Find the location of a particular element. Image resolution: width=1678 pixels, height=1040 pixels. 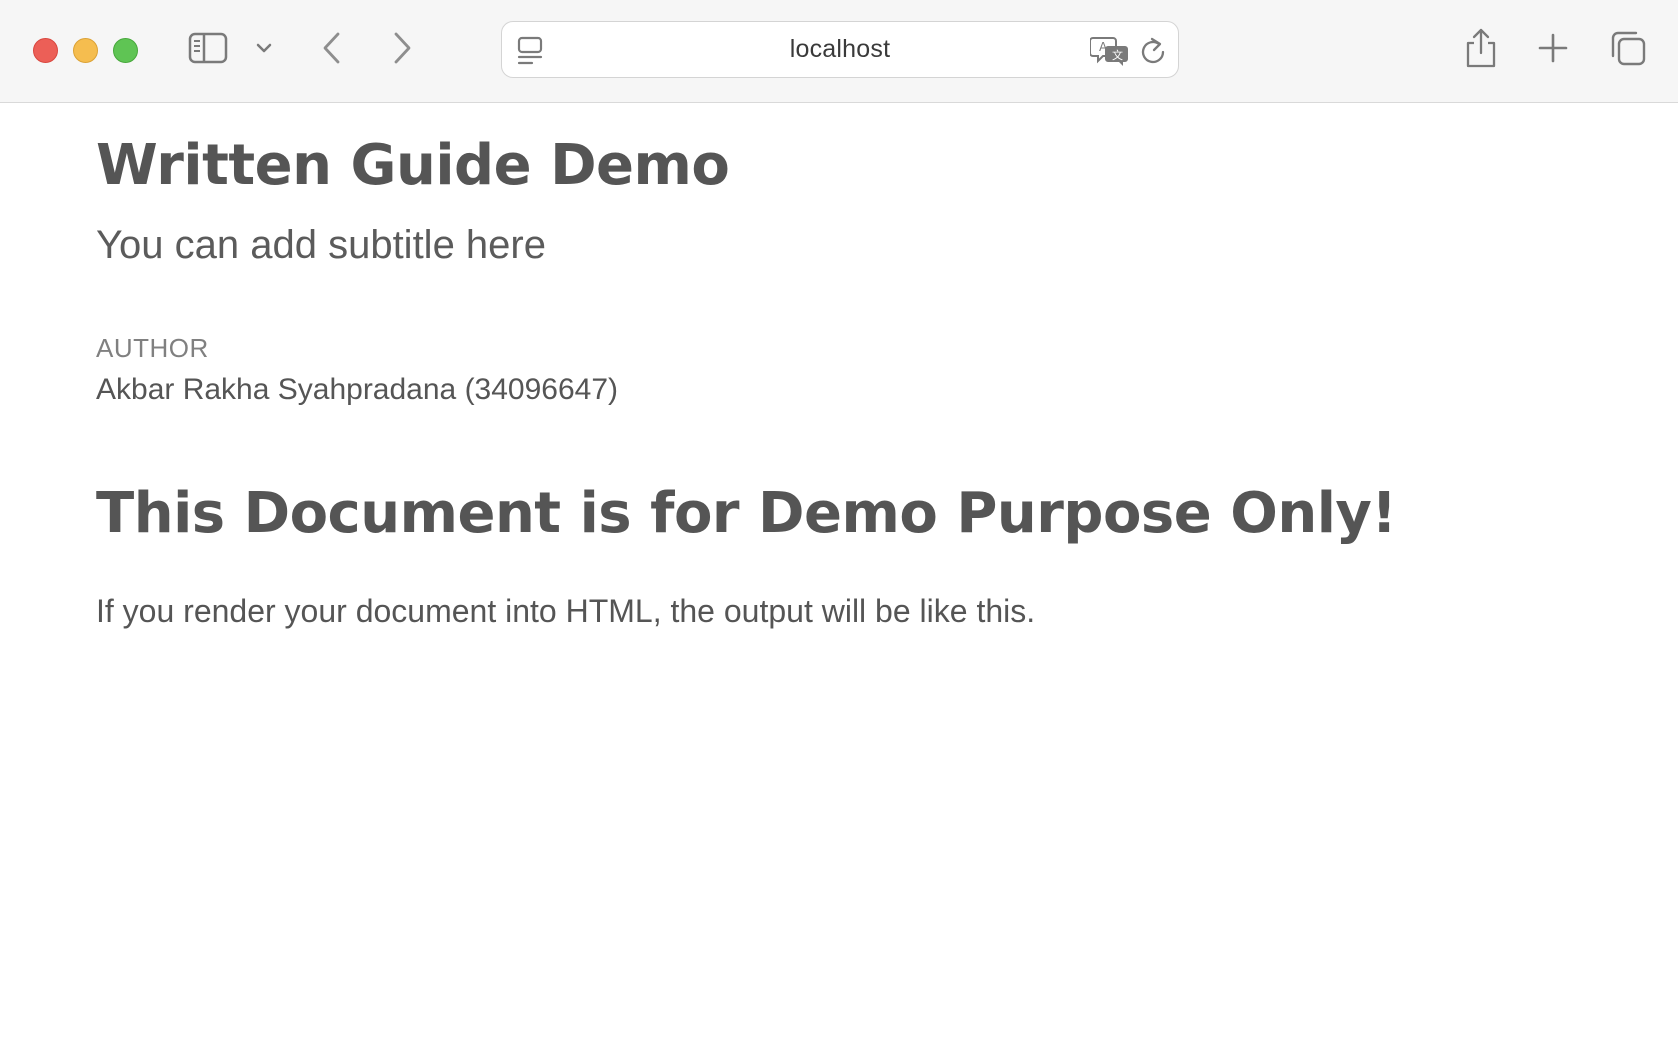

chevron-left-icon is located at coordinates (331, 48).